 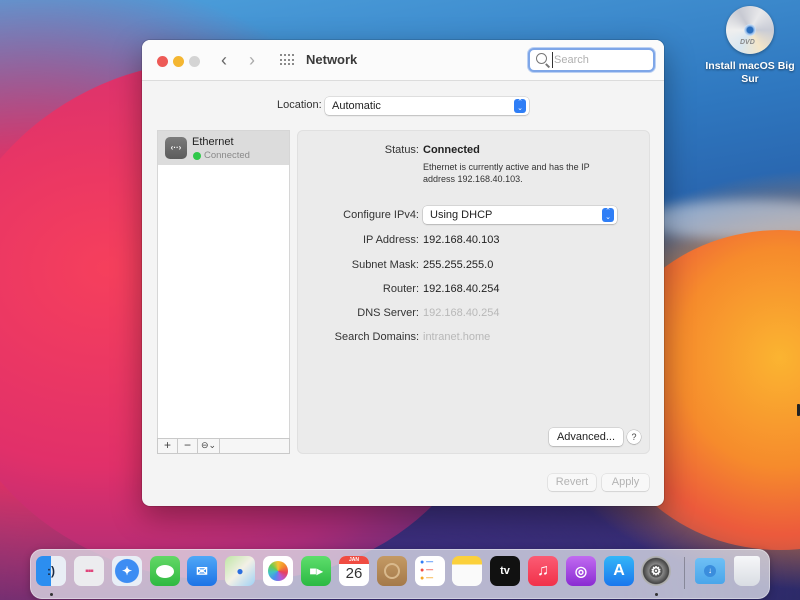 I want to click on ip-address-value: 192.168.40.103, so click(x=461, y=240).